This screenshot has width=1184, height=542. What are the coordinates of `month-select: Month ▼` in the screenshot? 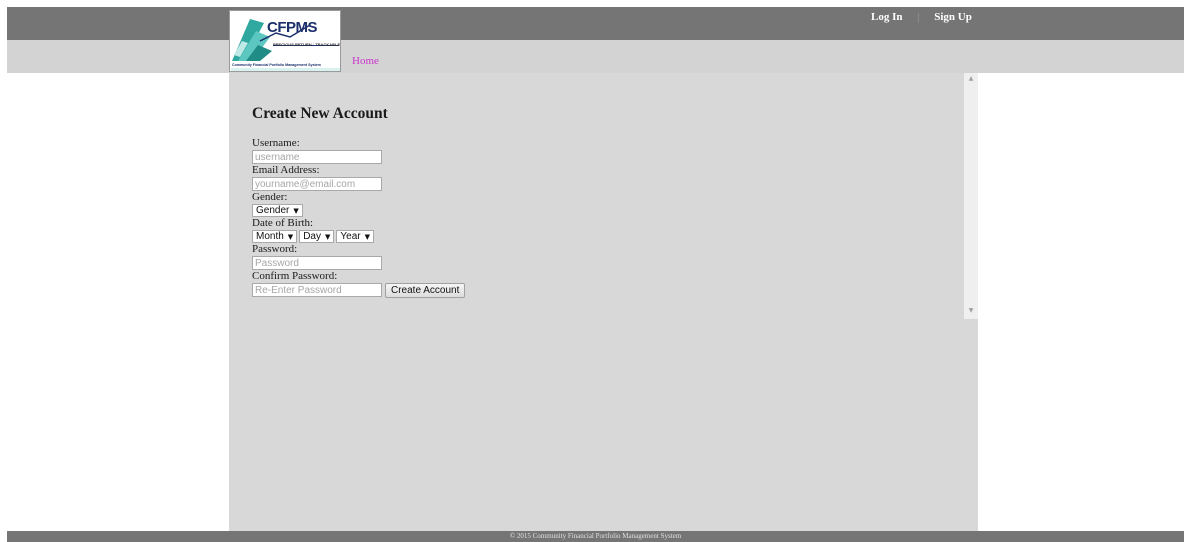 It's located at (275, 236).